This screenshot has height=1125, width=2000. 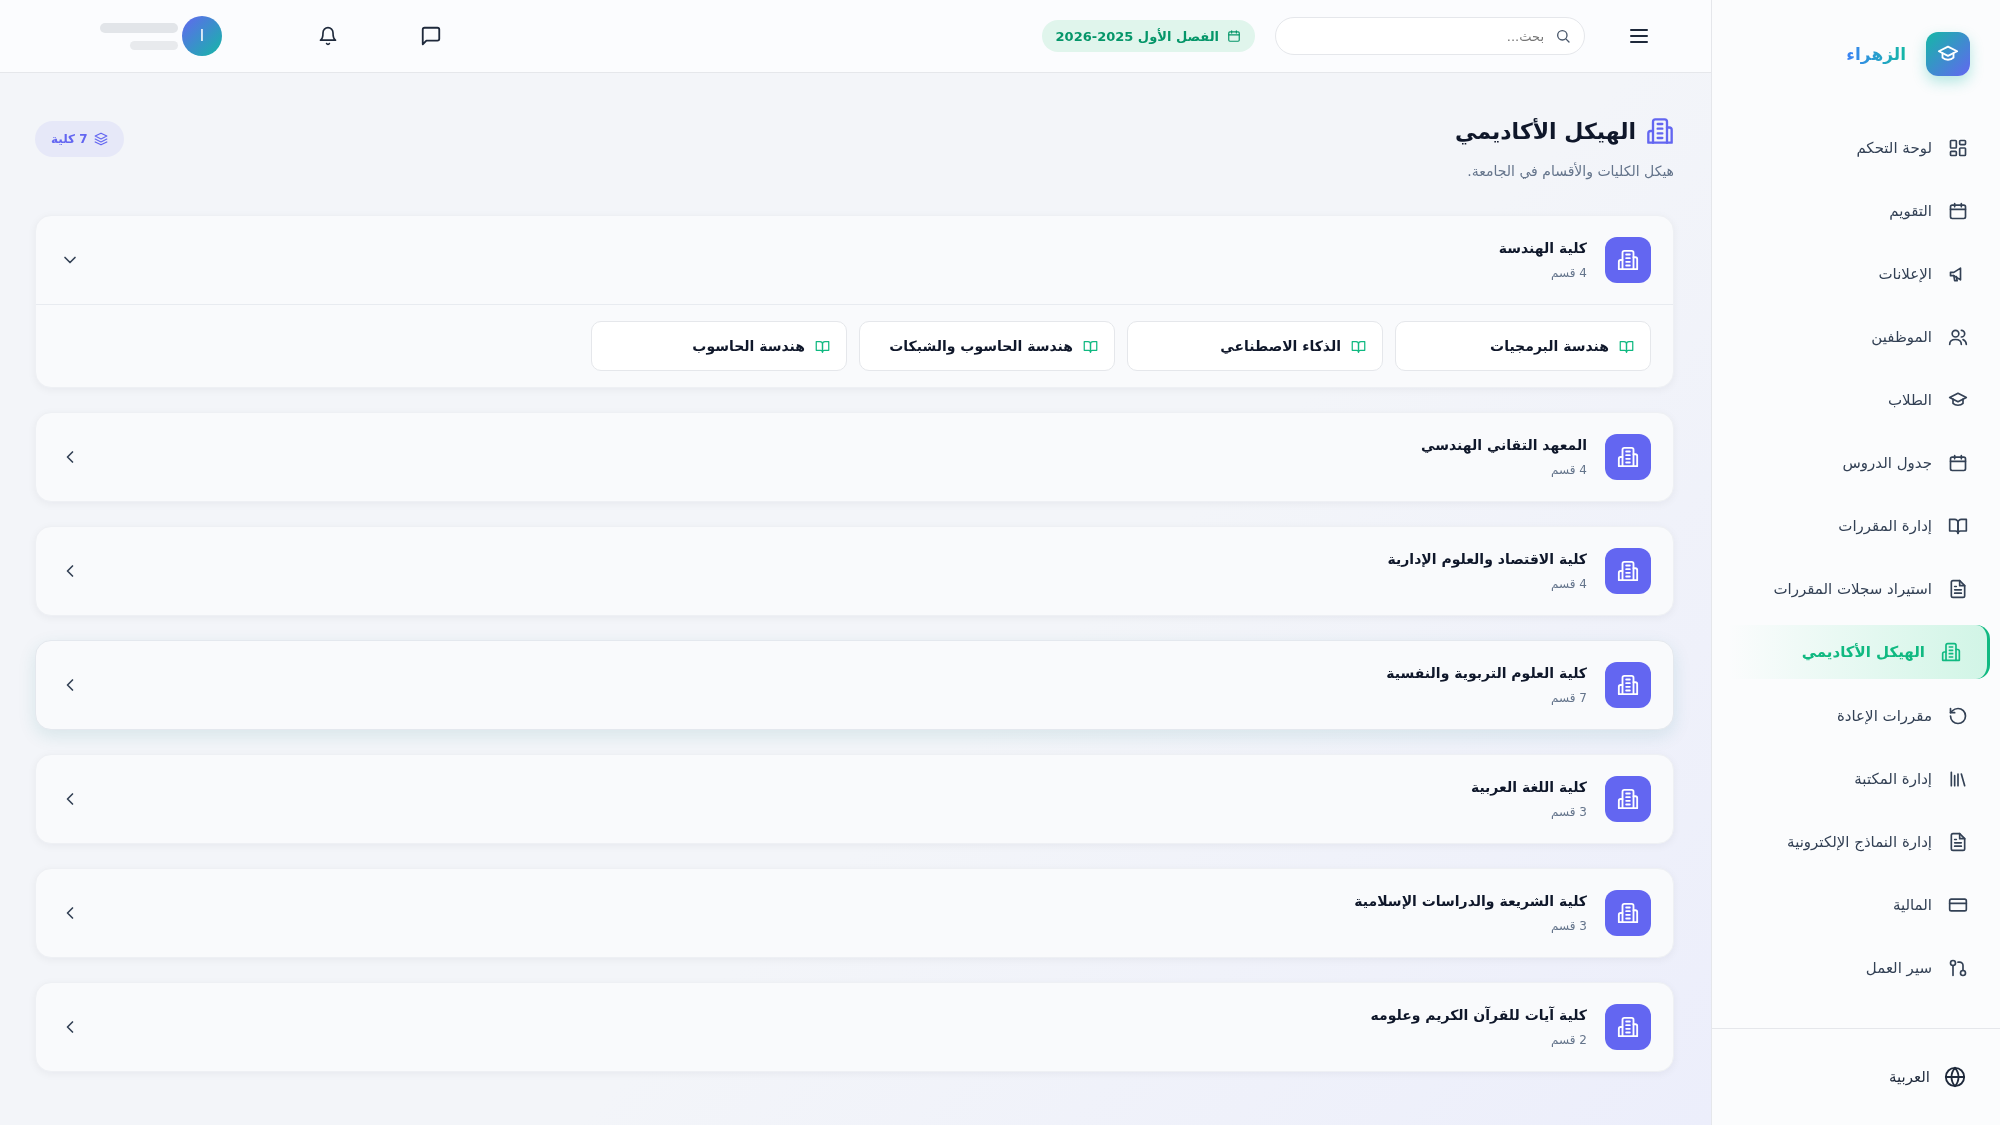 What do you see at coordinates (1487, 559) in the screenshot?
I see `faculty-name: كلية الاقتصاد والعلوم الإدارية` at bounding box center [1487, 559].